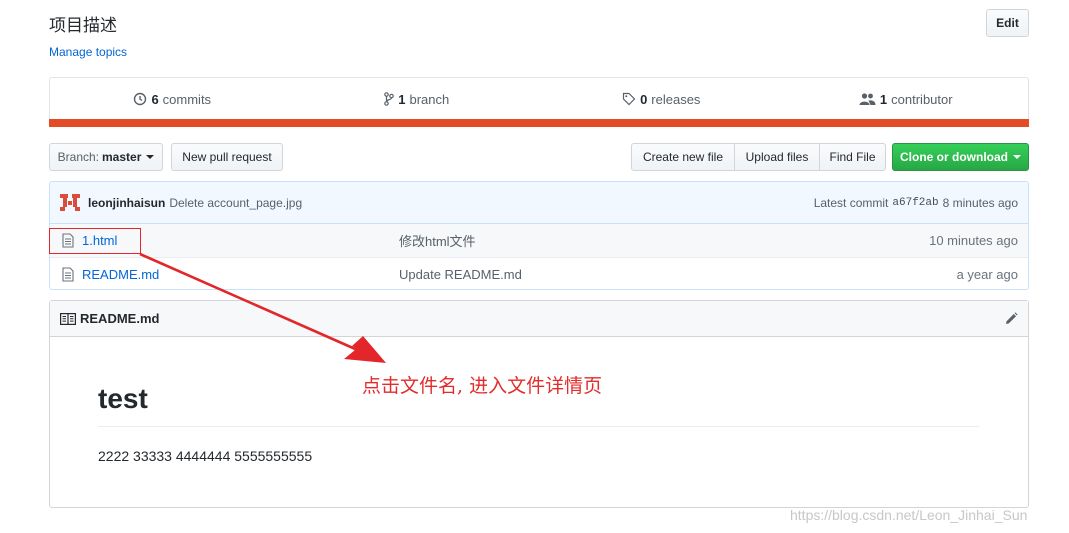 The image size is (1069, 533). I want to click on file-commit-message-link: 修改html文件, so click(664, 240).